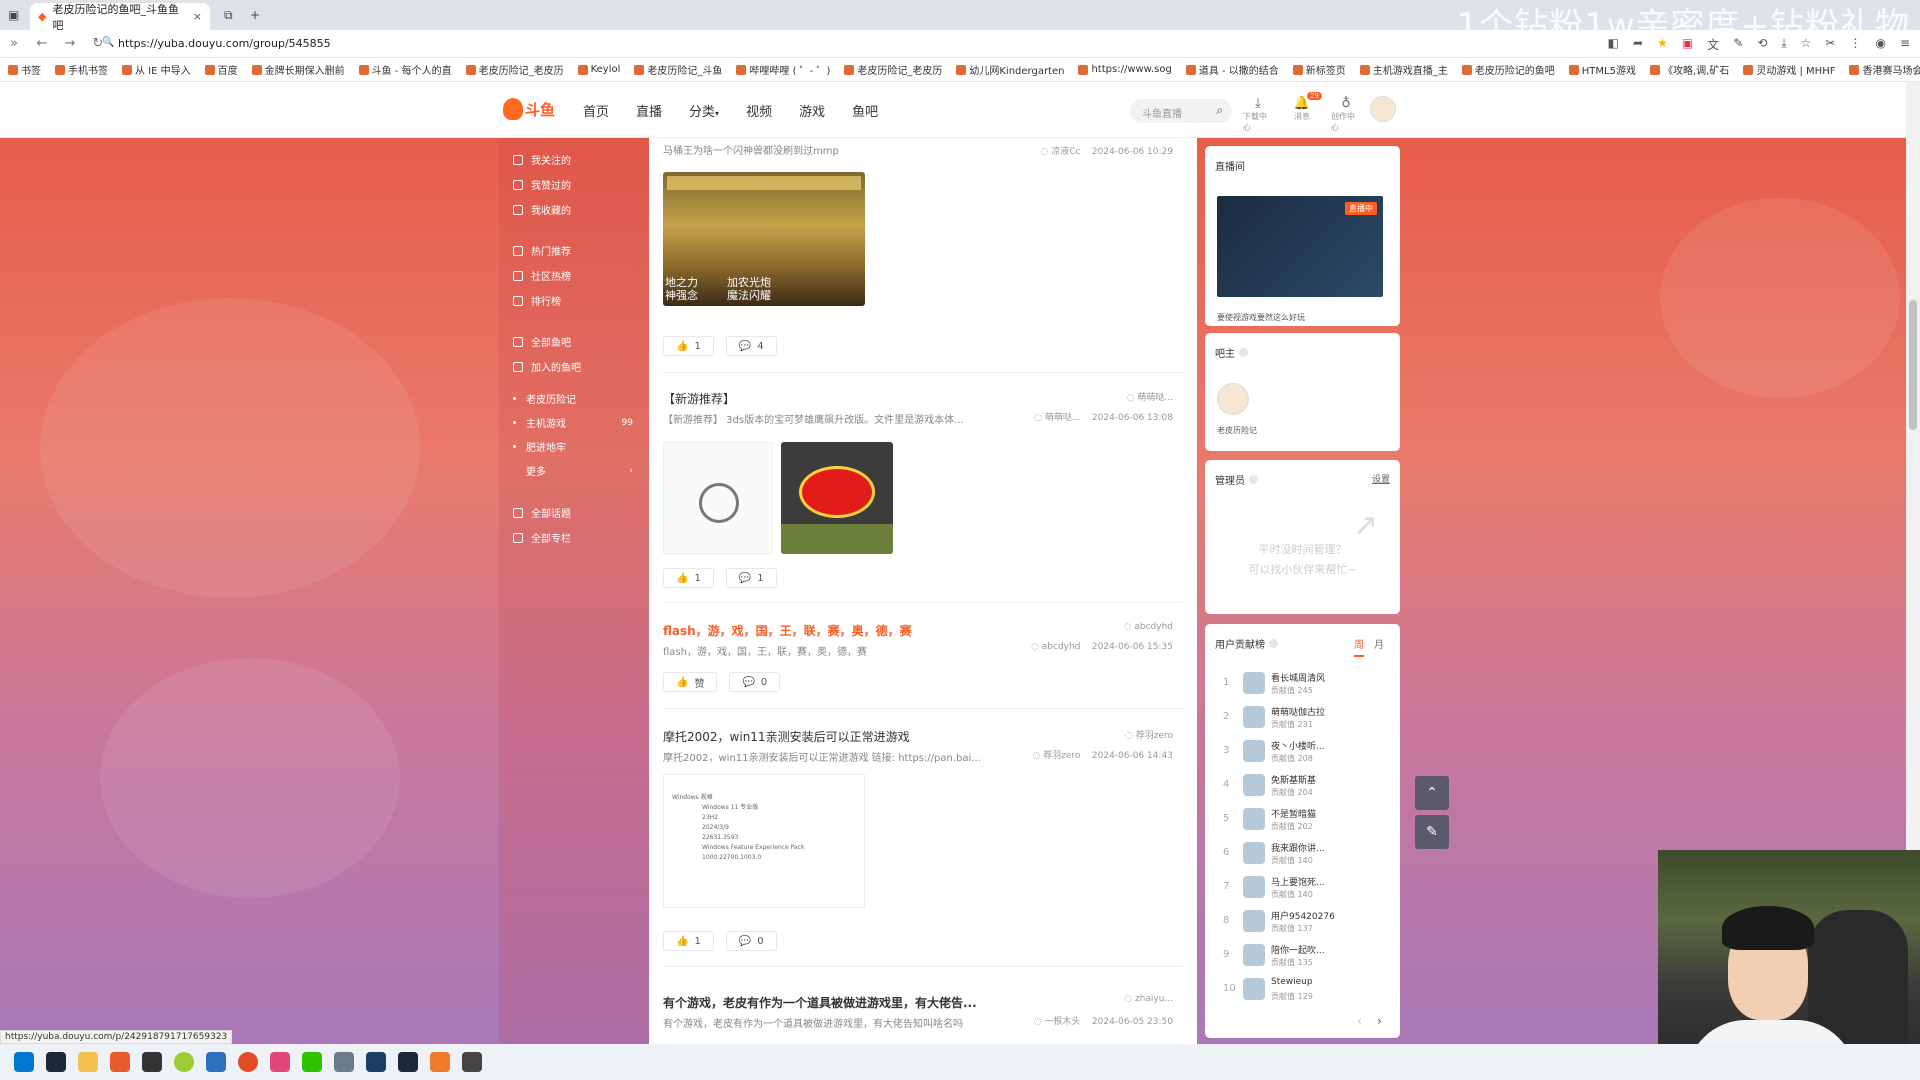  What do you see at coordinates (1303, 751) in the screenshot?
I see `rank-row: 3 夜丶小楼听... 贡献值 208` at bounding box center [1303, 751].